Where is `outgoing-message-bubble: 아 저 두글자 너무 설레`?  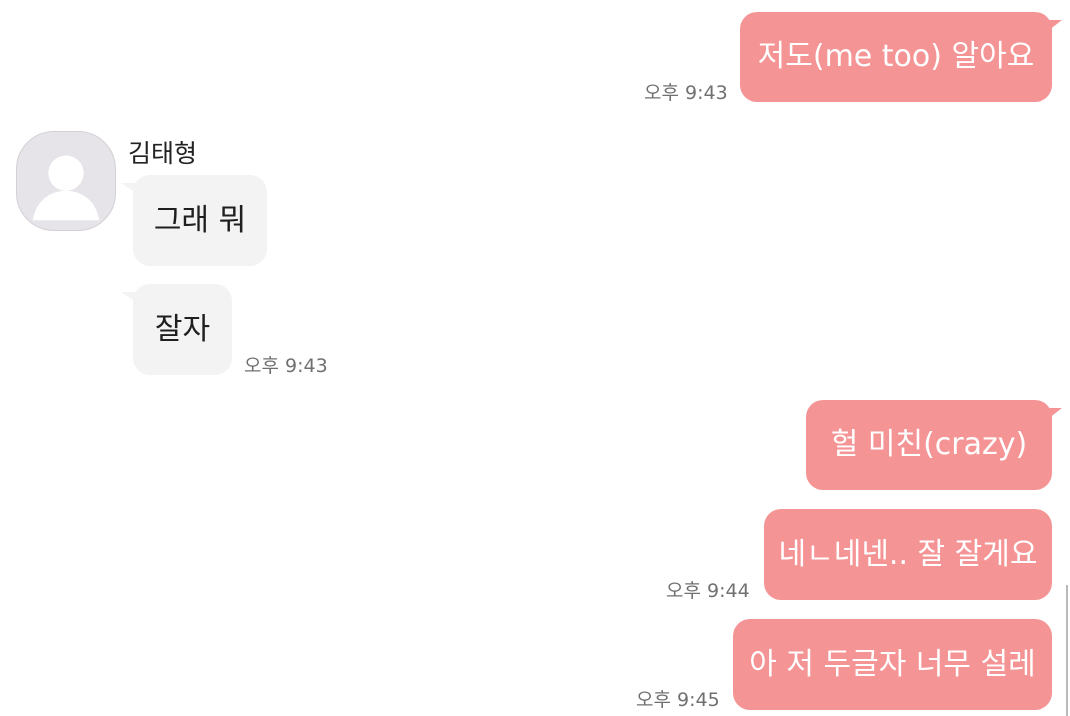 outgoing-message-bubble: 아 저 두글자 너무 설레 is located at coordinates (892, 664).